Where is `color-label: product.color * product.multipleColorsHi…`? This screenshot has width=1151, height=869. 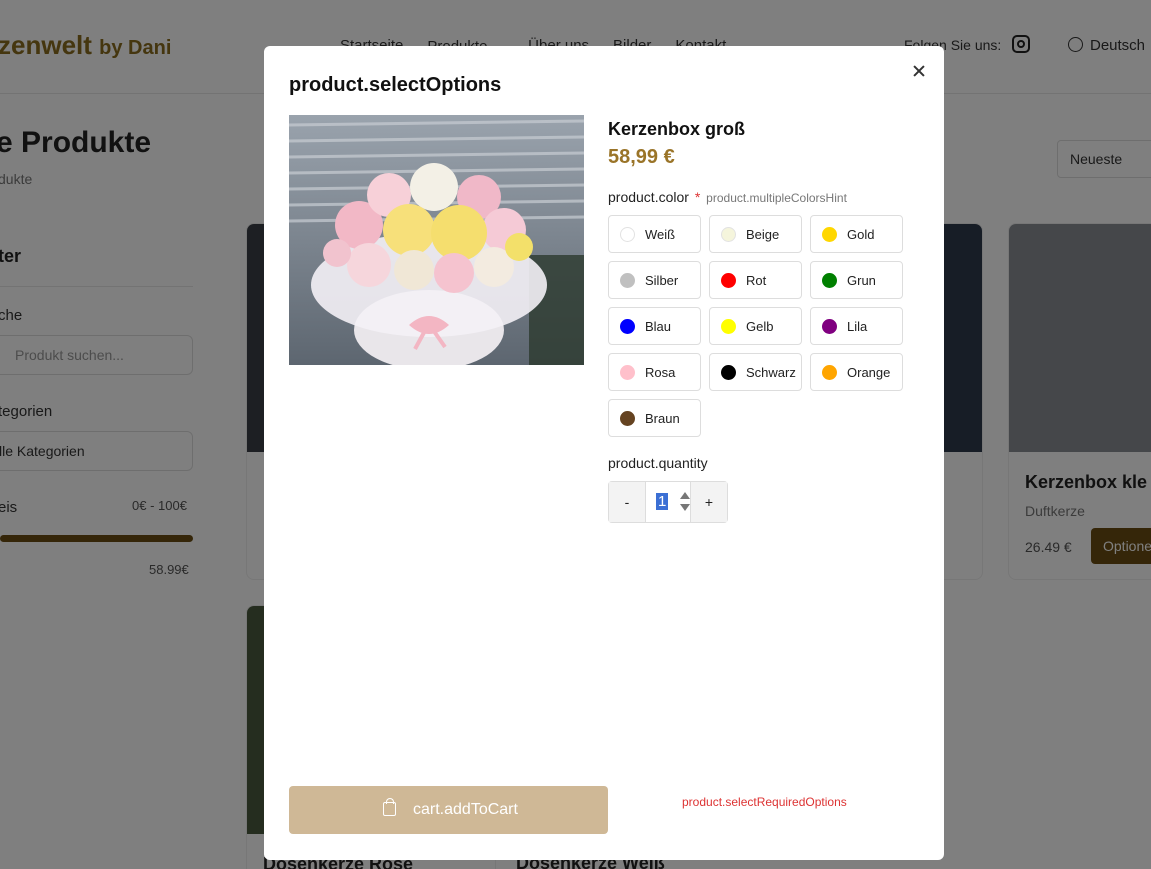 color-label: product.color * product.multipleColorsHi… is located at coordinates (727, 197).